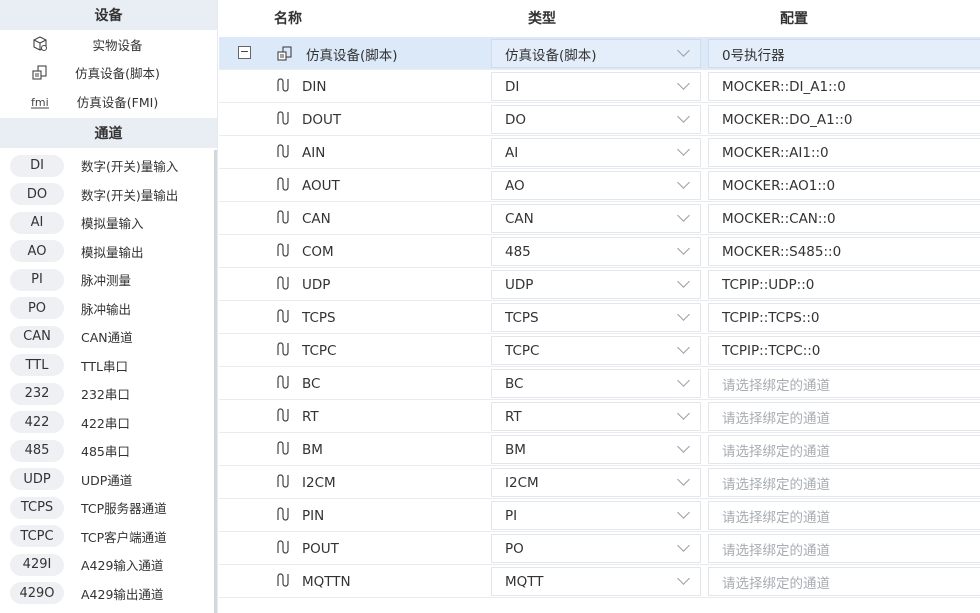 This screenshot has height=613, width=980. I want to click on channel-label: CAN通道, so click(107, 338).